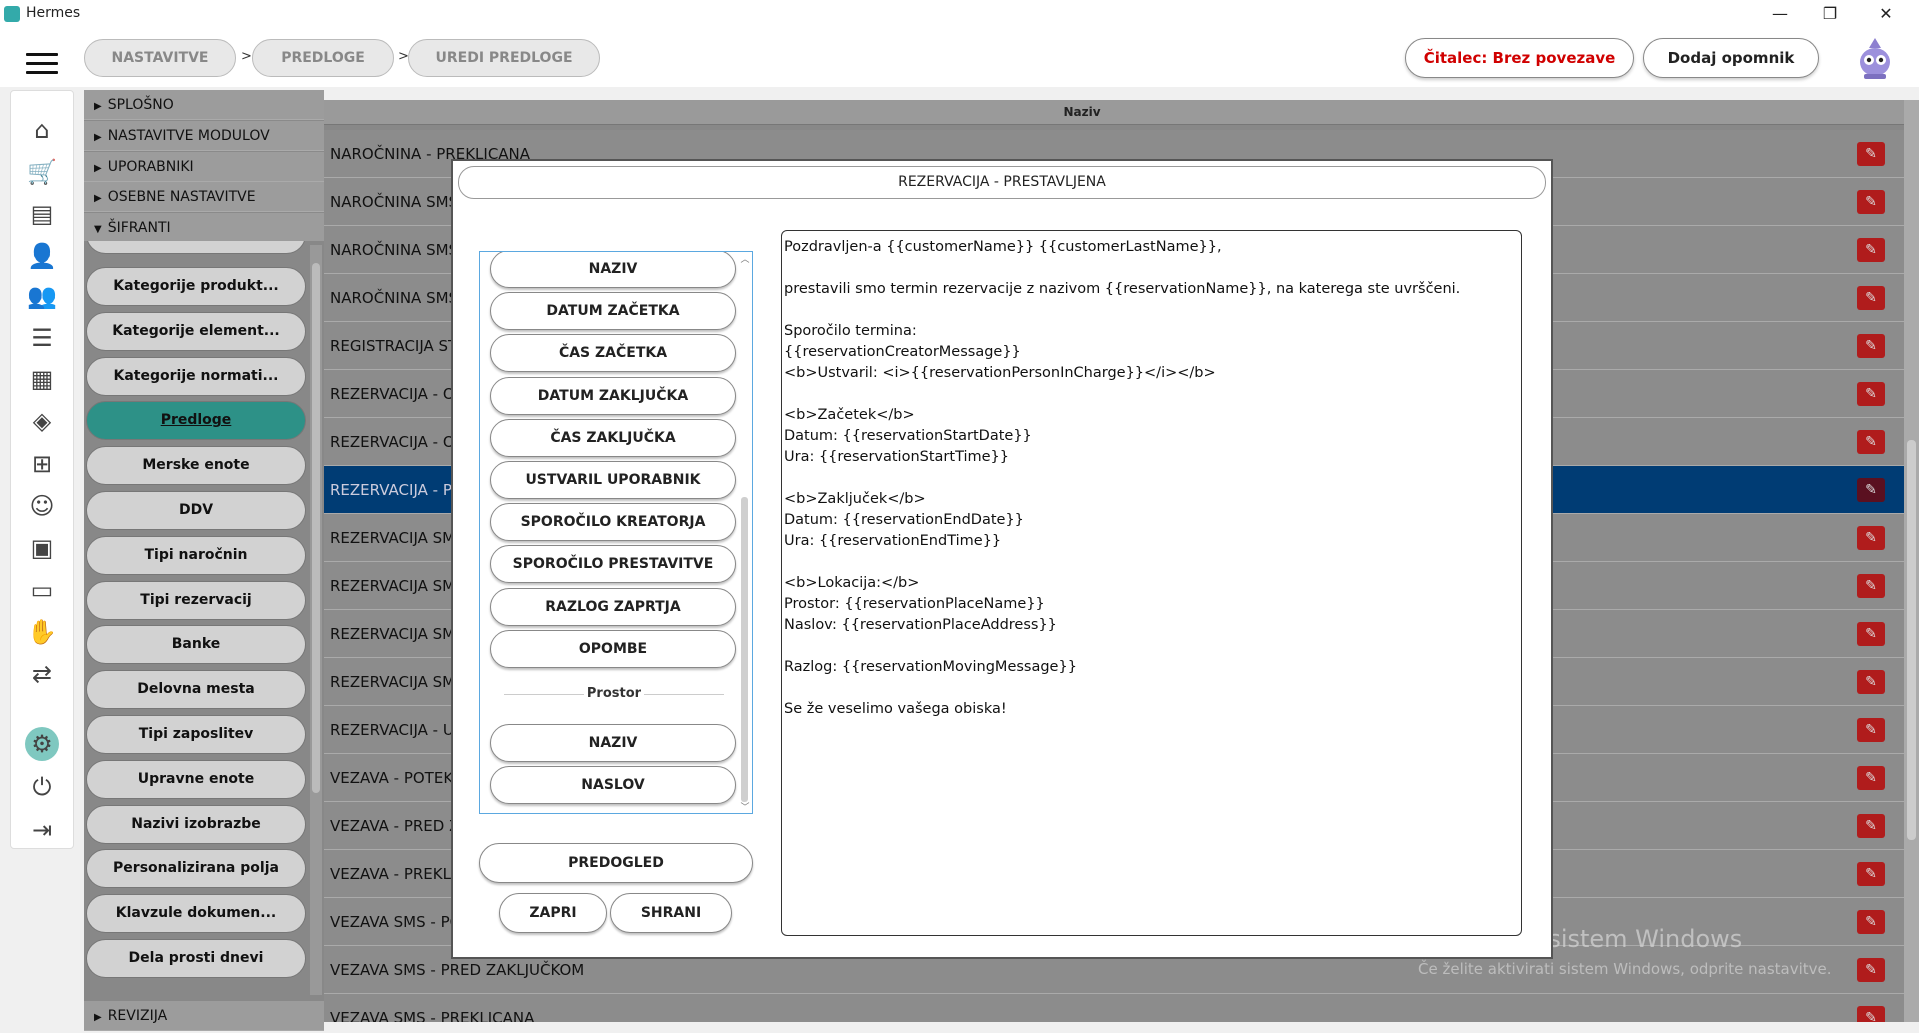 Image resolution: width=1919 pixels, height=1033 pixels. Describe the element at coordinates (204, 135) in the screenshot. I see `settings-section: ▶ NASTAVITVE MODULOV` at that location.